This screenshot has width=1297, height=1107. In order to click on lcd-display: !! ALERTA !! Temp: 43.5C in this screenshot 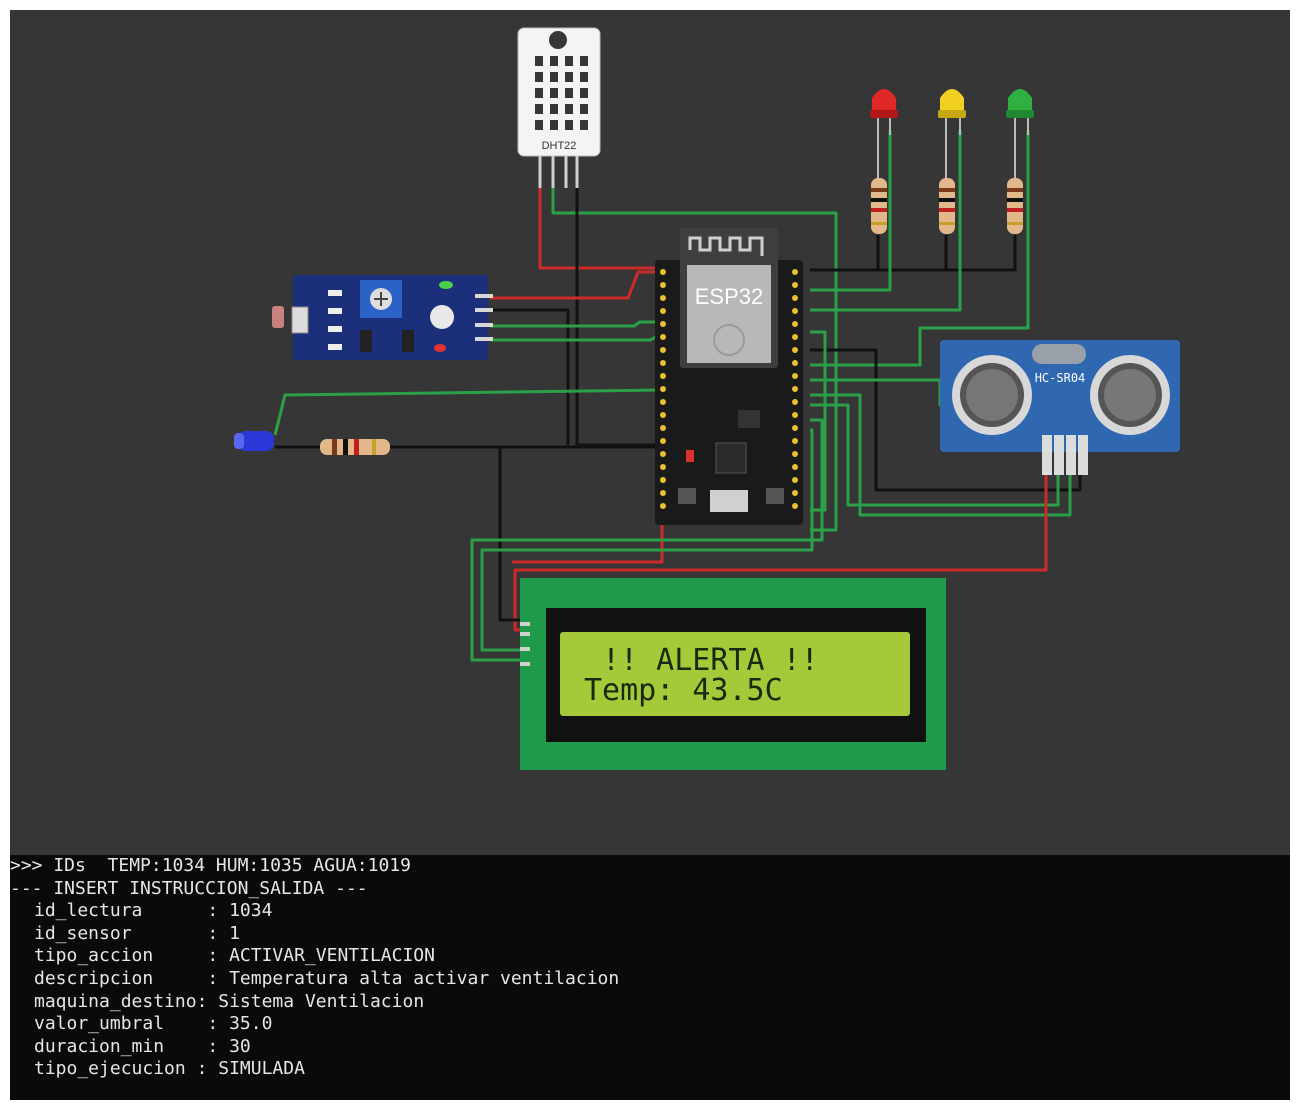, I will do `click(733, 674)`.